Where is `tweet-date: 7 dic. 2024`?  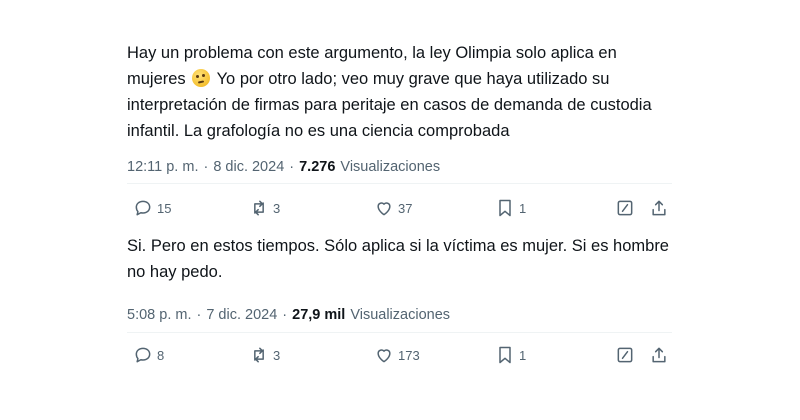 tweet-date: 7 dic. 2024 is located at coordinates (241, 315).